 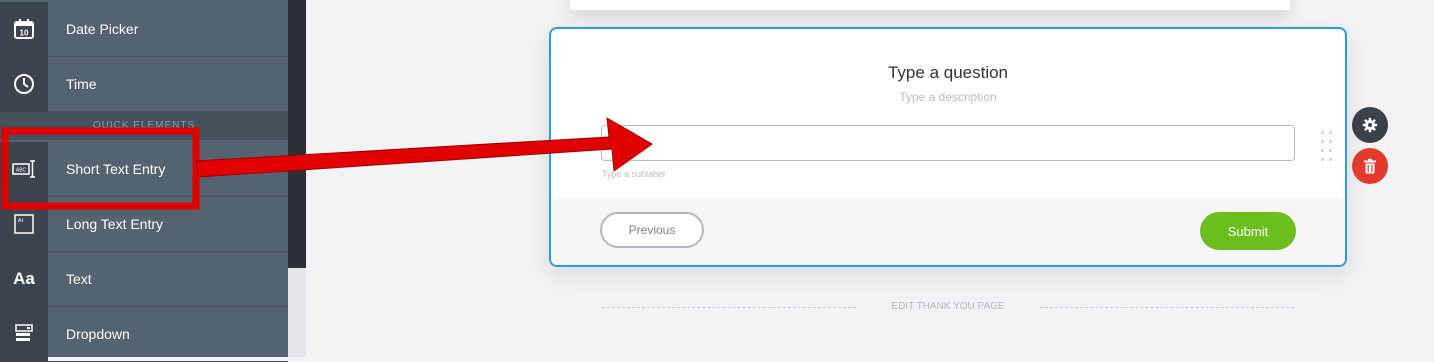 I want to click on calendar-day-text: 10, so click(x=24, y=33).